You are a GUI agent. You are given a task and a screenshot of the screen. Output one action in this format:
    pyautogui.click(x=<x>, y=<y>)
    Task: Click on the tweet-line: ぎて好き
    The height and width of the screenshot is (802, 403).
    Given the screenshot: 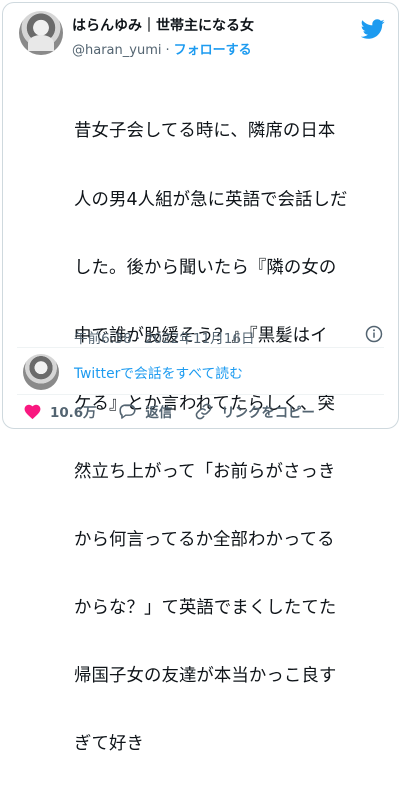 What is the action you would take?
    pyautogui.click(x=109, y=744)
    